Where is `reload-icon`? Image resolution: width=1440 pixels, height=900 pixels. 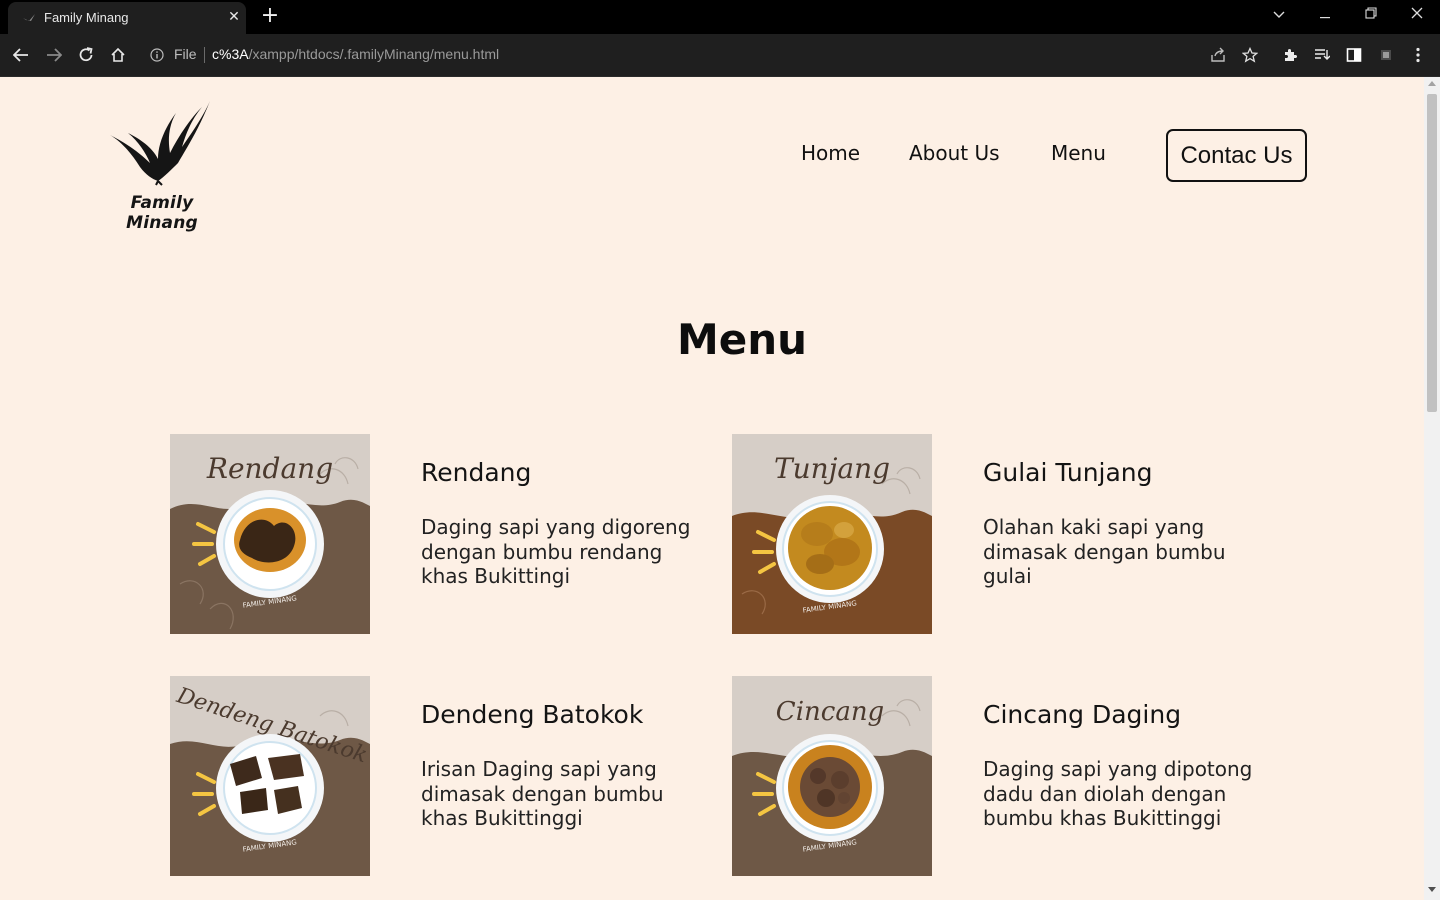
reload-icon is located at coordinates (86, 55).